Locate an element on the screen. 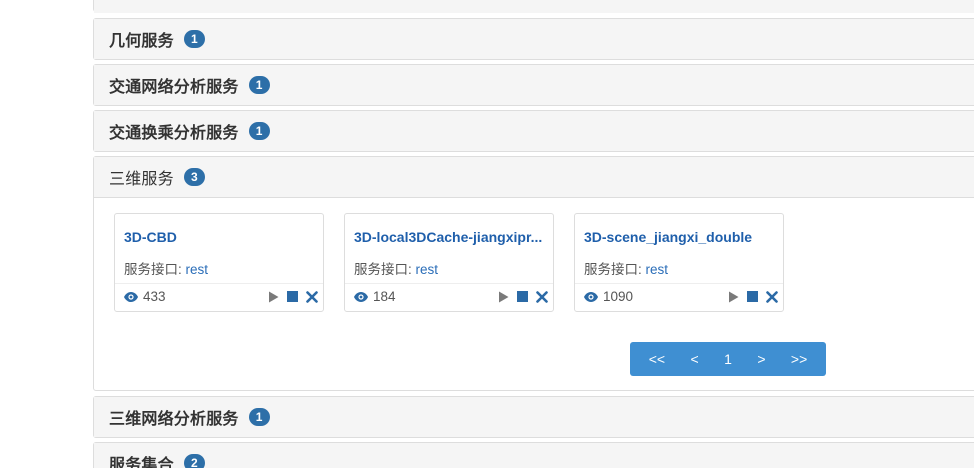 The width and height of the screenshot is (974, 468). card-footer: 184 is located at coordinates (449, 297).